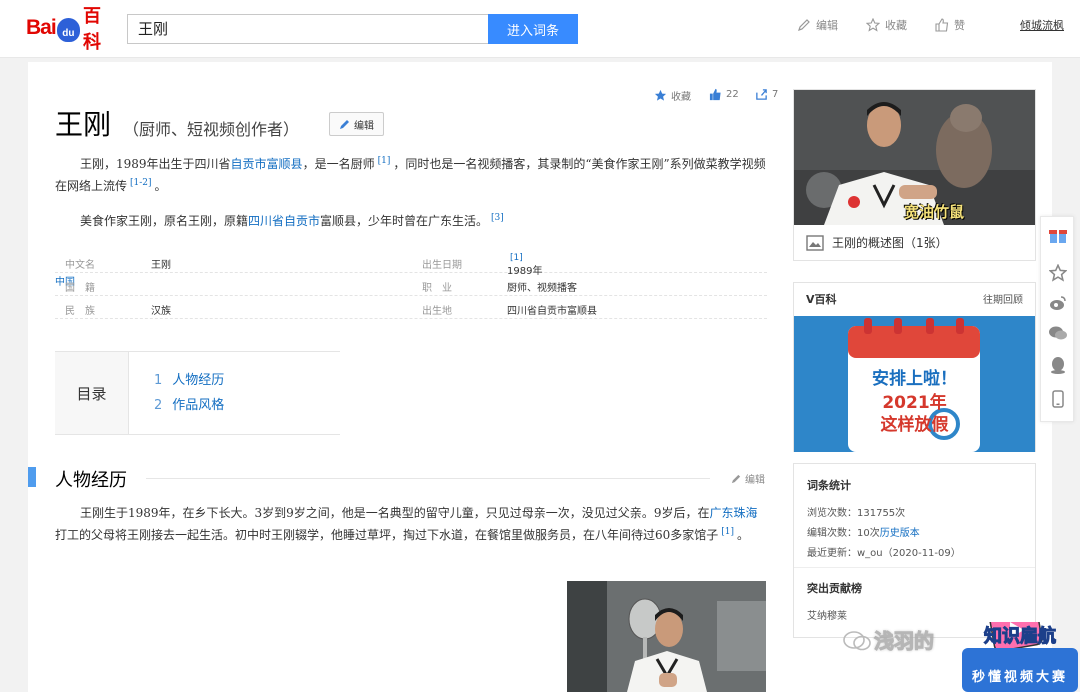  What do you see at coordinates (1058, 235) in the screenshot?
I see `gift-icon` at bounding box center [1058, 235].